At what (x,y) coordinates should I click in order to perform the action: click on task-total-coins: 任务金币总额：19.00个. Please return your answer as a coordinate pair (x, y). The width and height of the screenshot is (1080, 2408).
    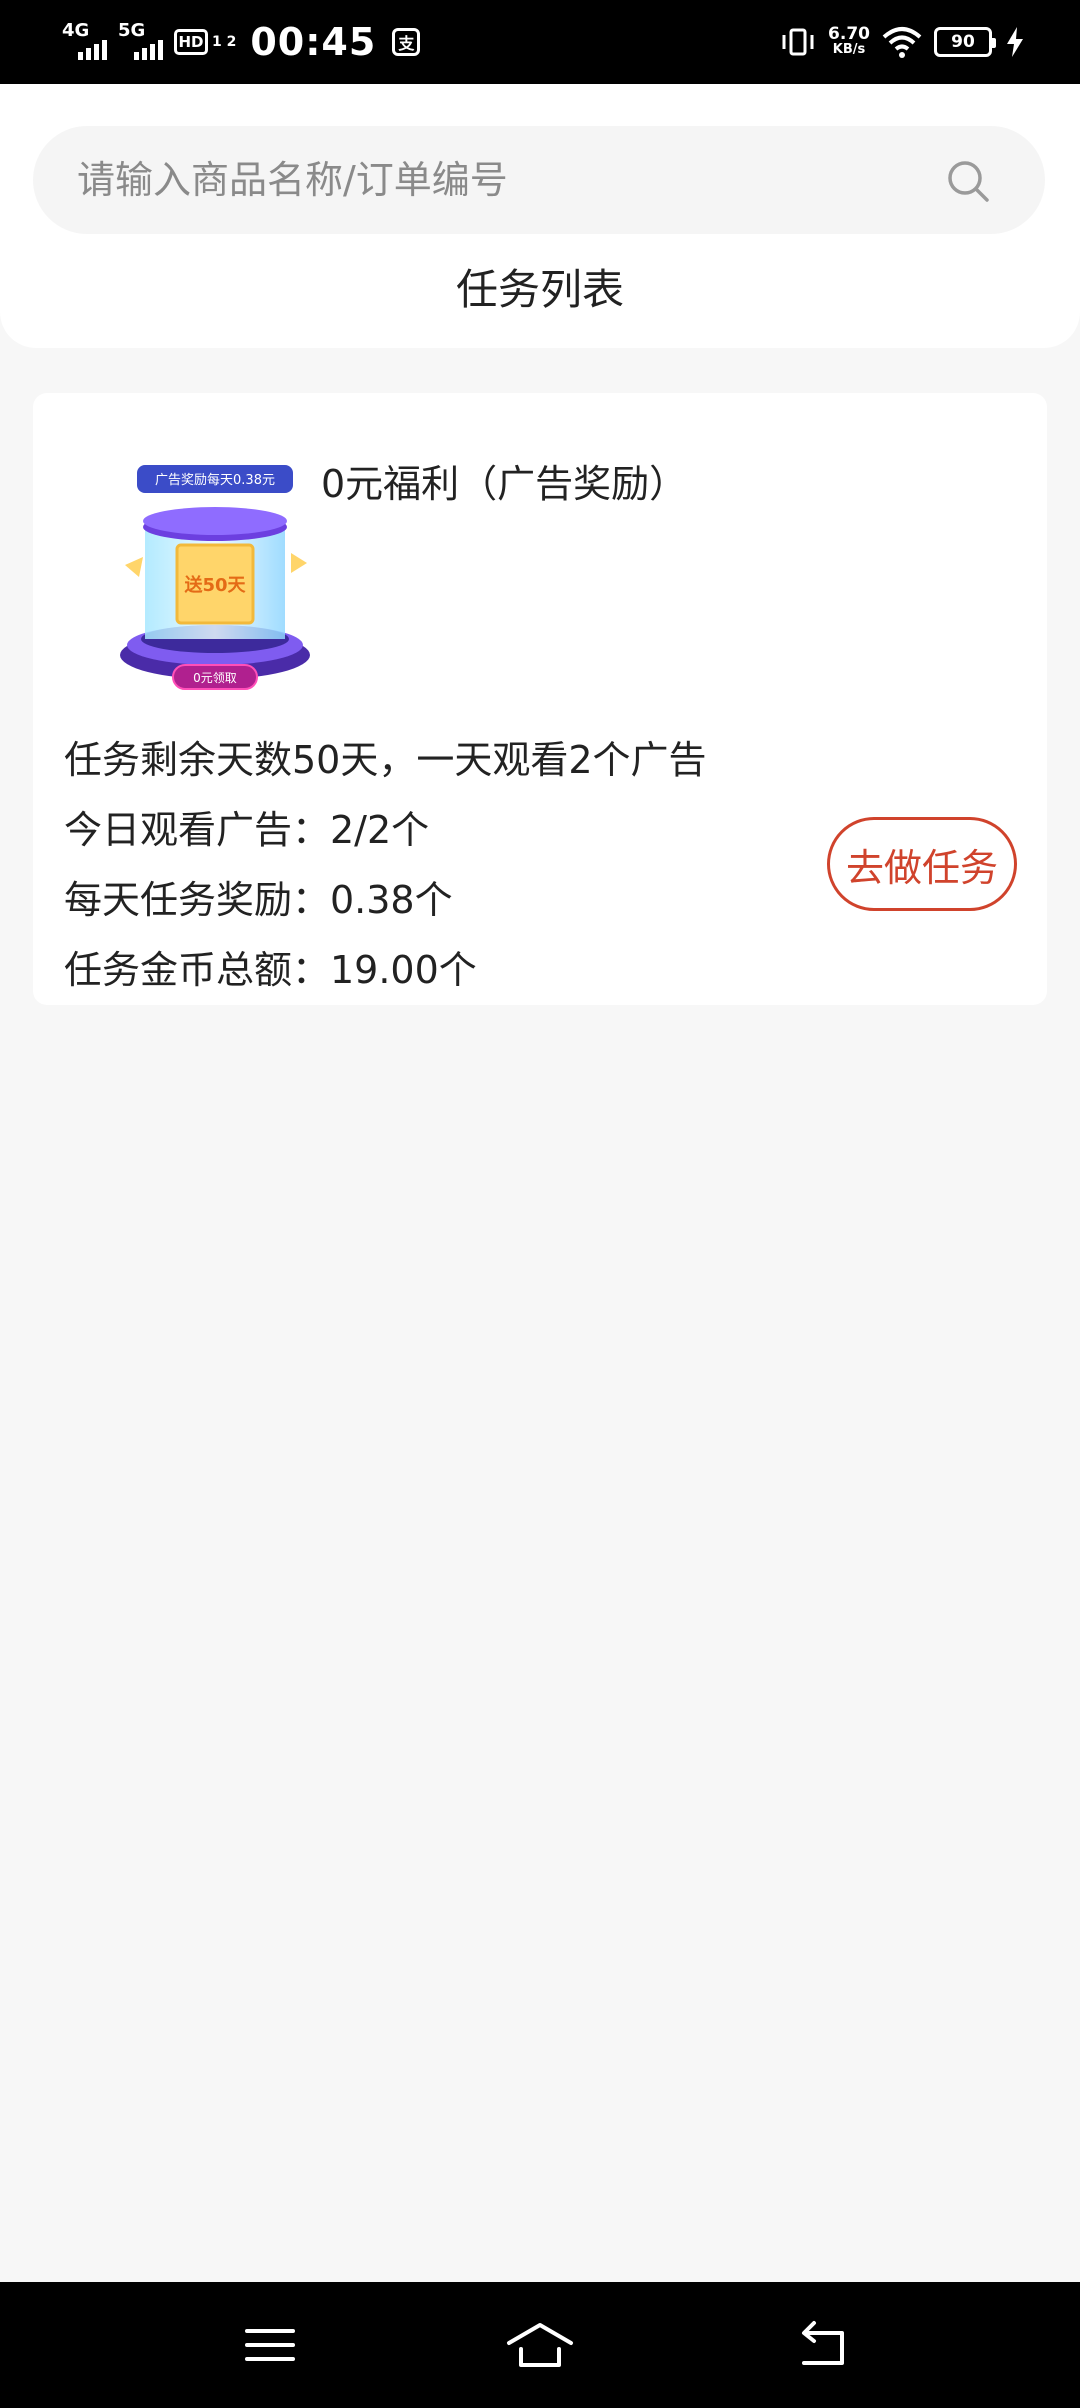
    Looking at the image, I should click on (270, 970).